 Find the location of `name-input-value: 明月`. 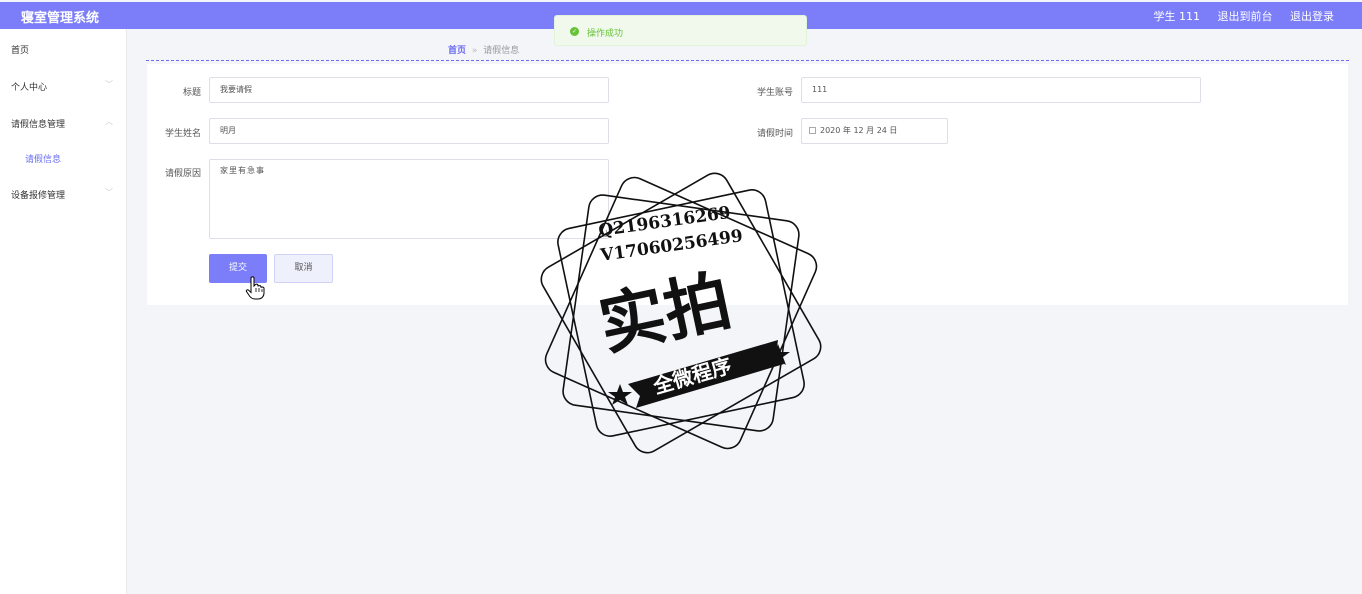

name-input-value: 明月 is located at coordinates (228, 130).